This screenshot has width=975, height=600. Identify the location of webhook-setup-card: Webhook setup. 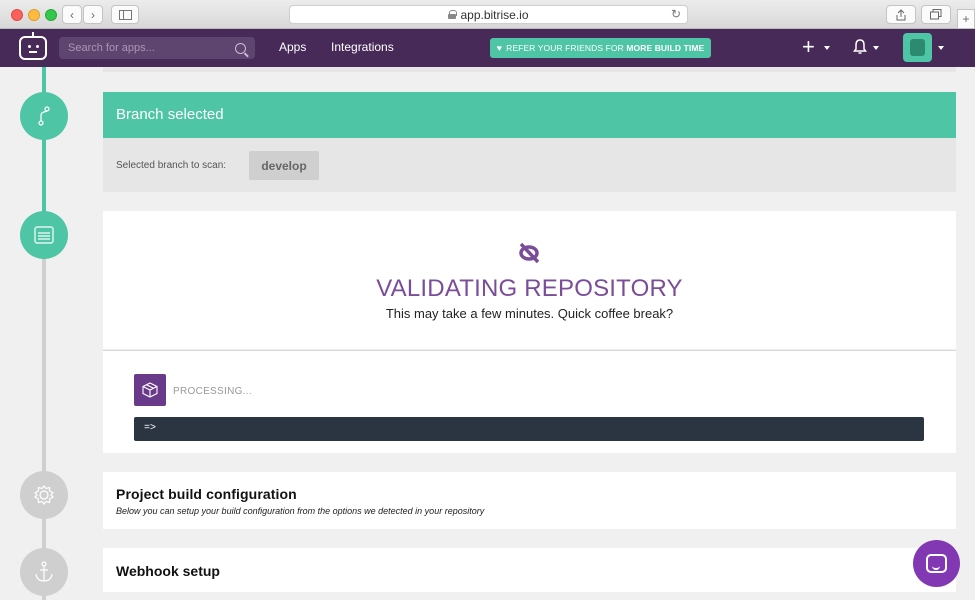
(529, 570).